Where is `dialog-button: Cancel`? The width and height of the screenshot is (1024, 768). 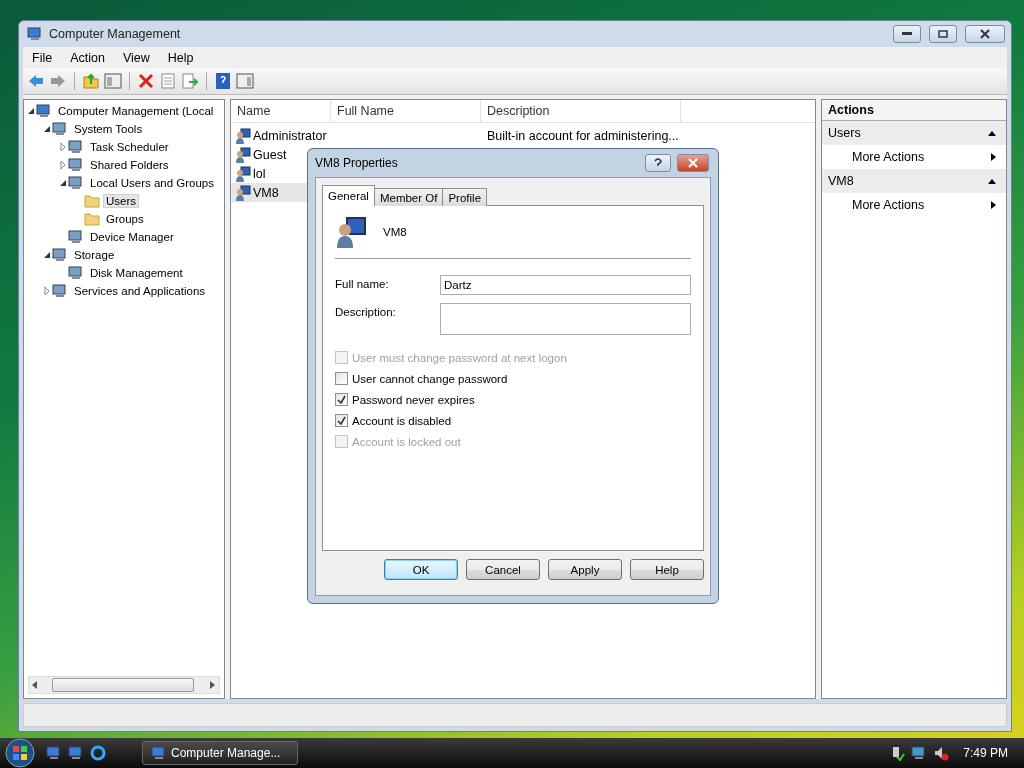
dialog-button: Cancel is located at coordinates (503, 569).